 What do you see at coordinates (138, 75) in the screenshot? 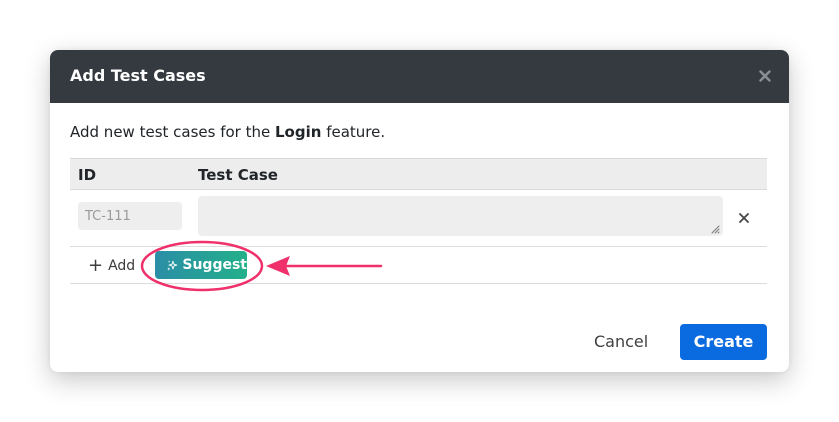
I see `modal-title: Add Test Cases` at bounding box center [138, 75].